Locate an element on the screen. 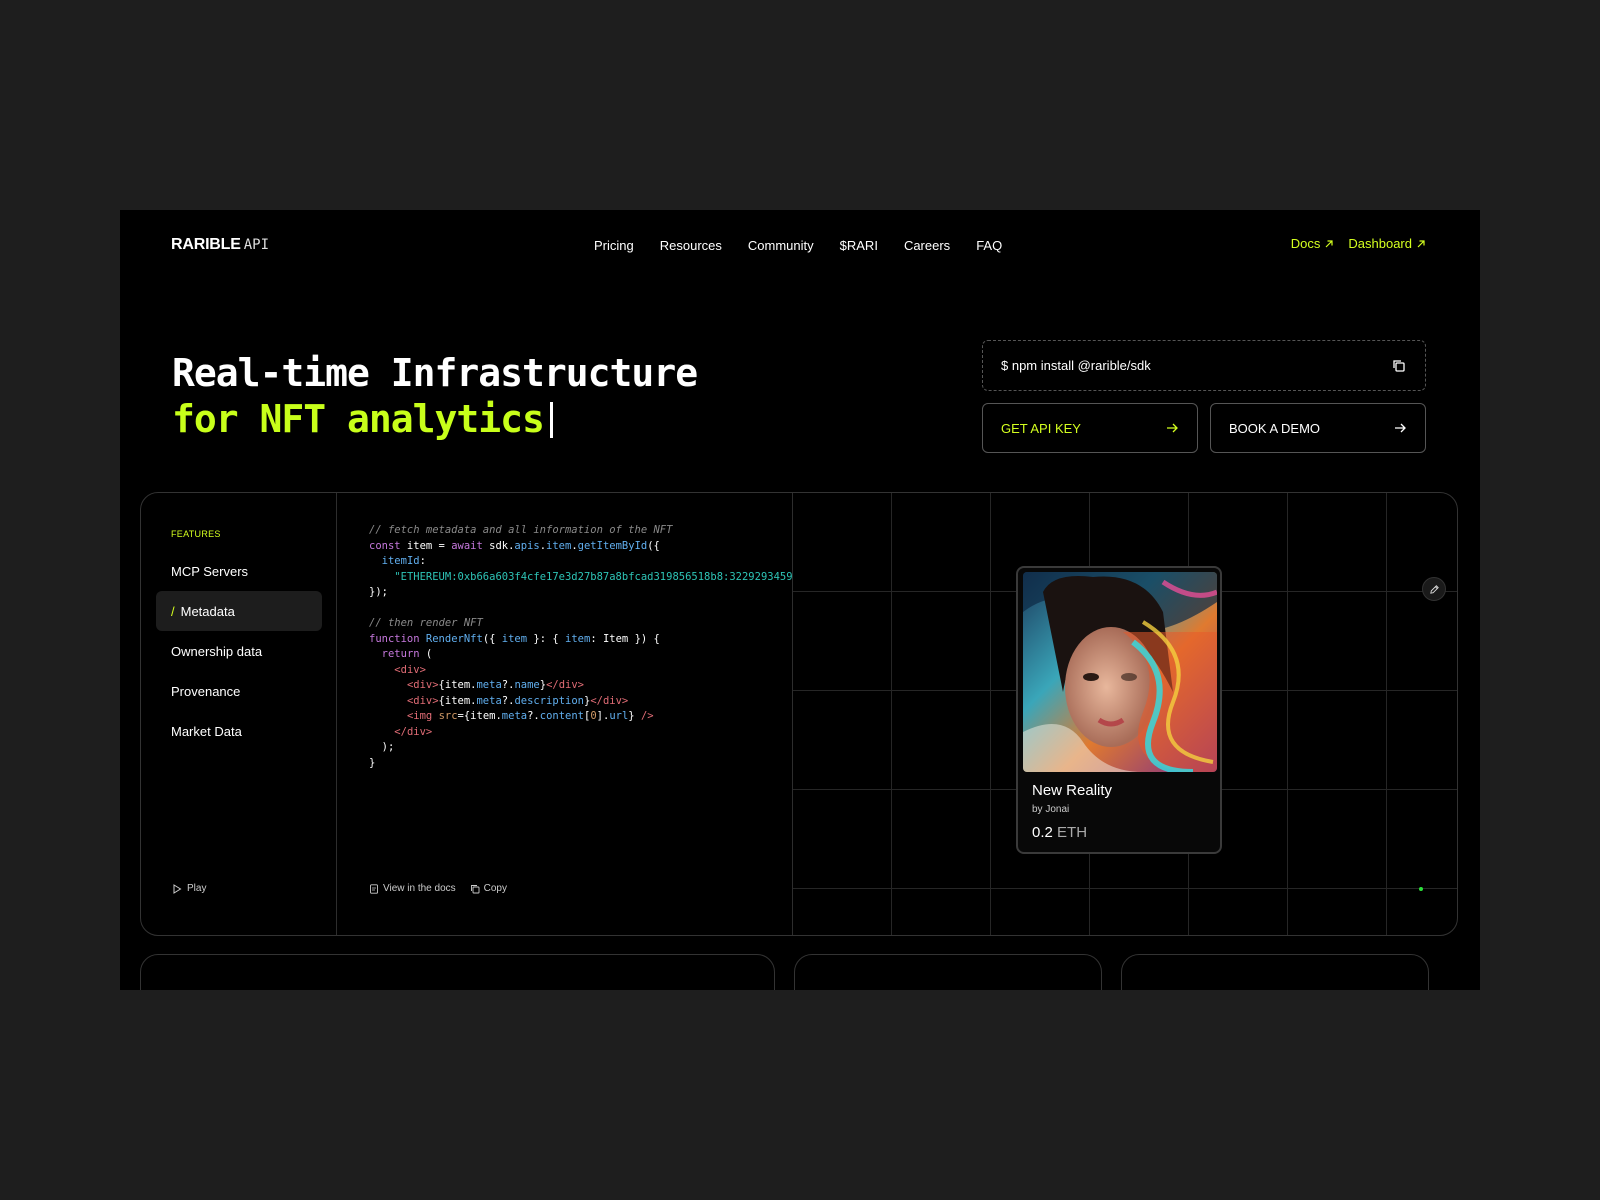 The image size is (1600, 1200). docs-link-label: Docs is located at coordinates (1305, 243).